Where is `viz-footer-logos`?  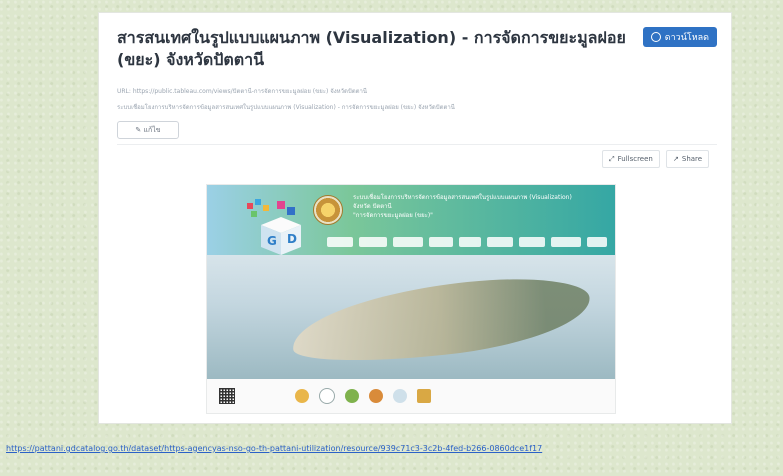 viz-footer-logos is located at coordinates (411, 396).